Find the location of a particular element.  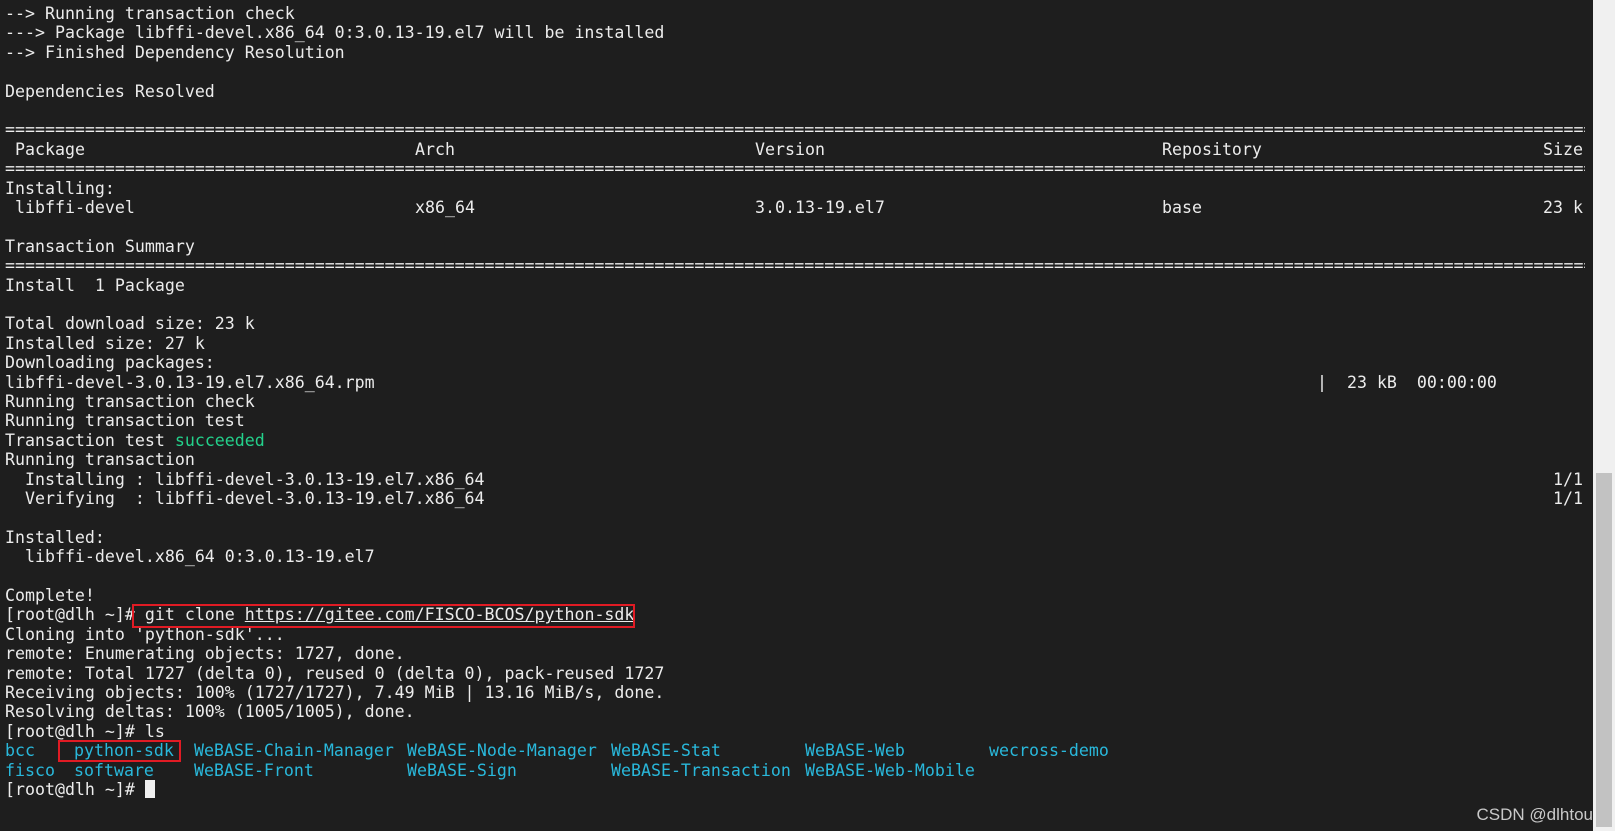

column-header-size: Size is located at coordinates (1563, 149).